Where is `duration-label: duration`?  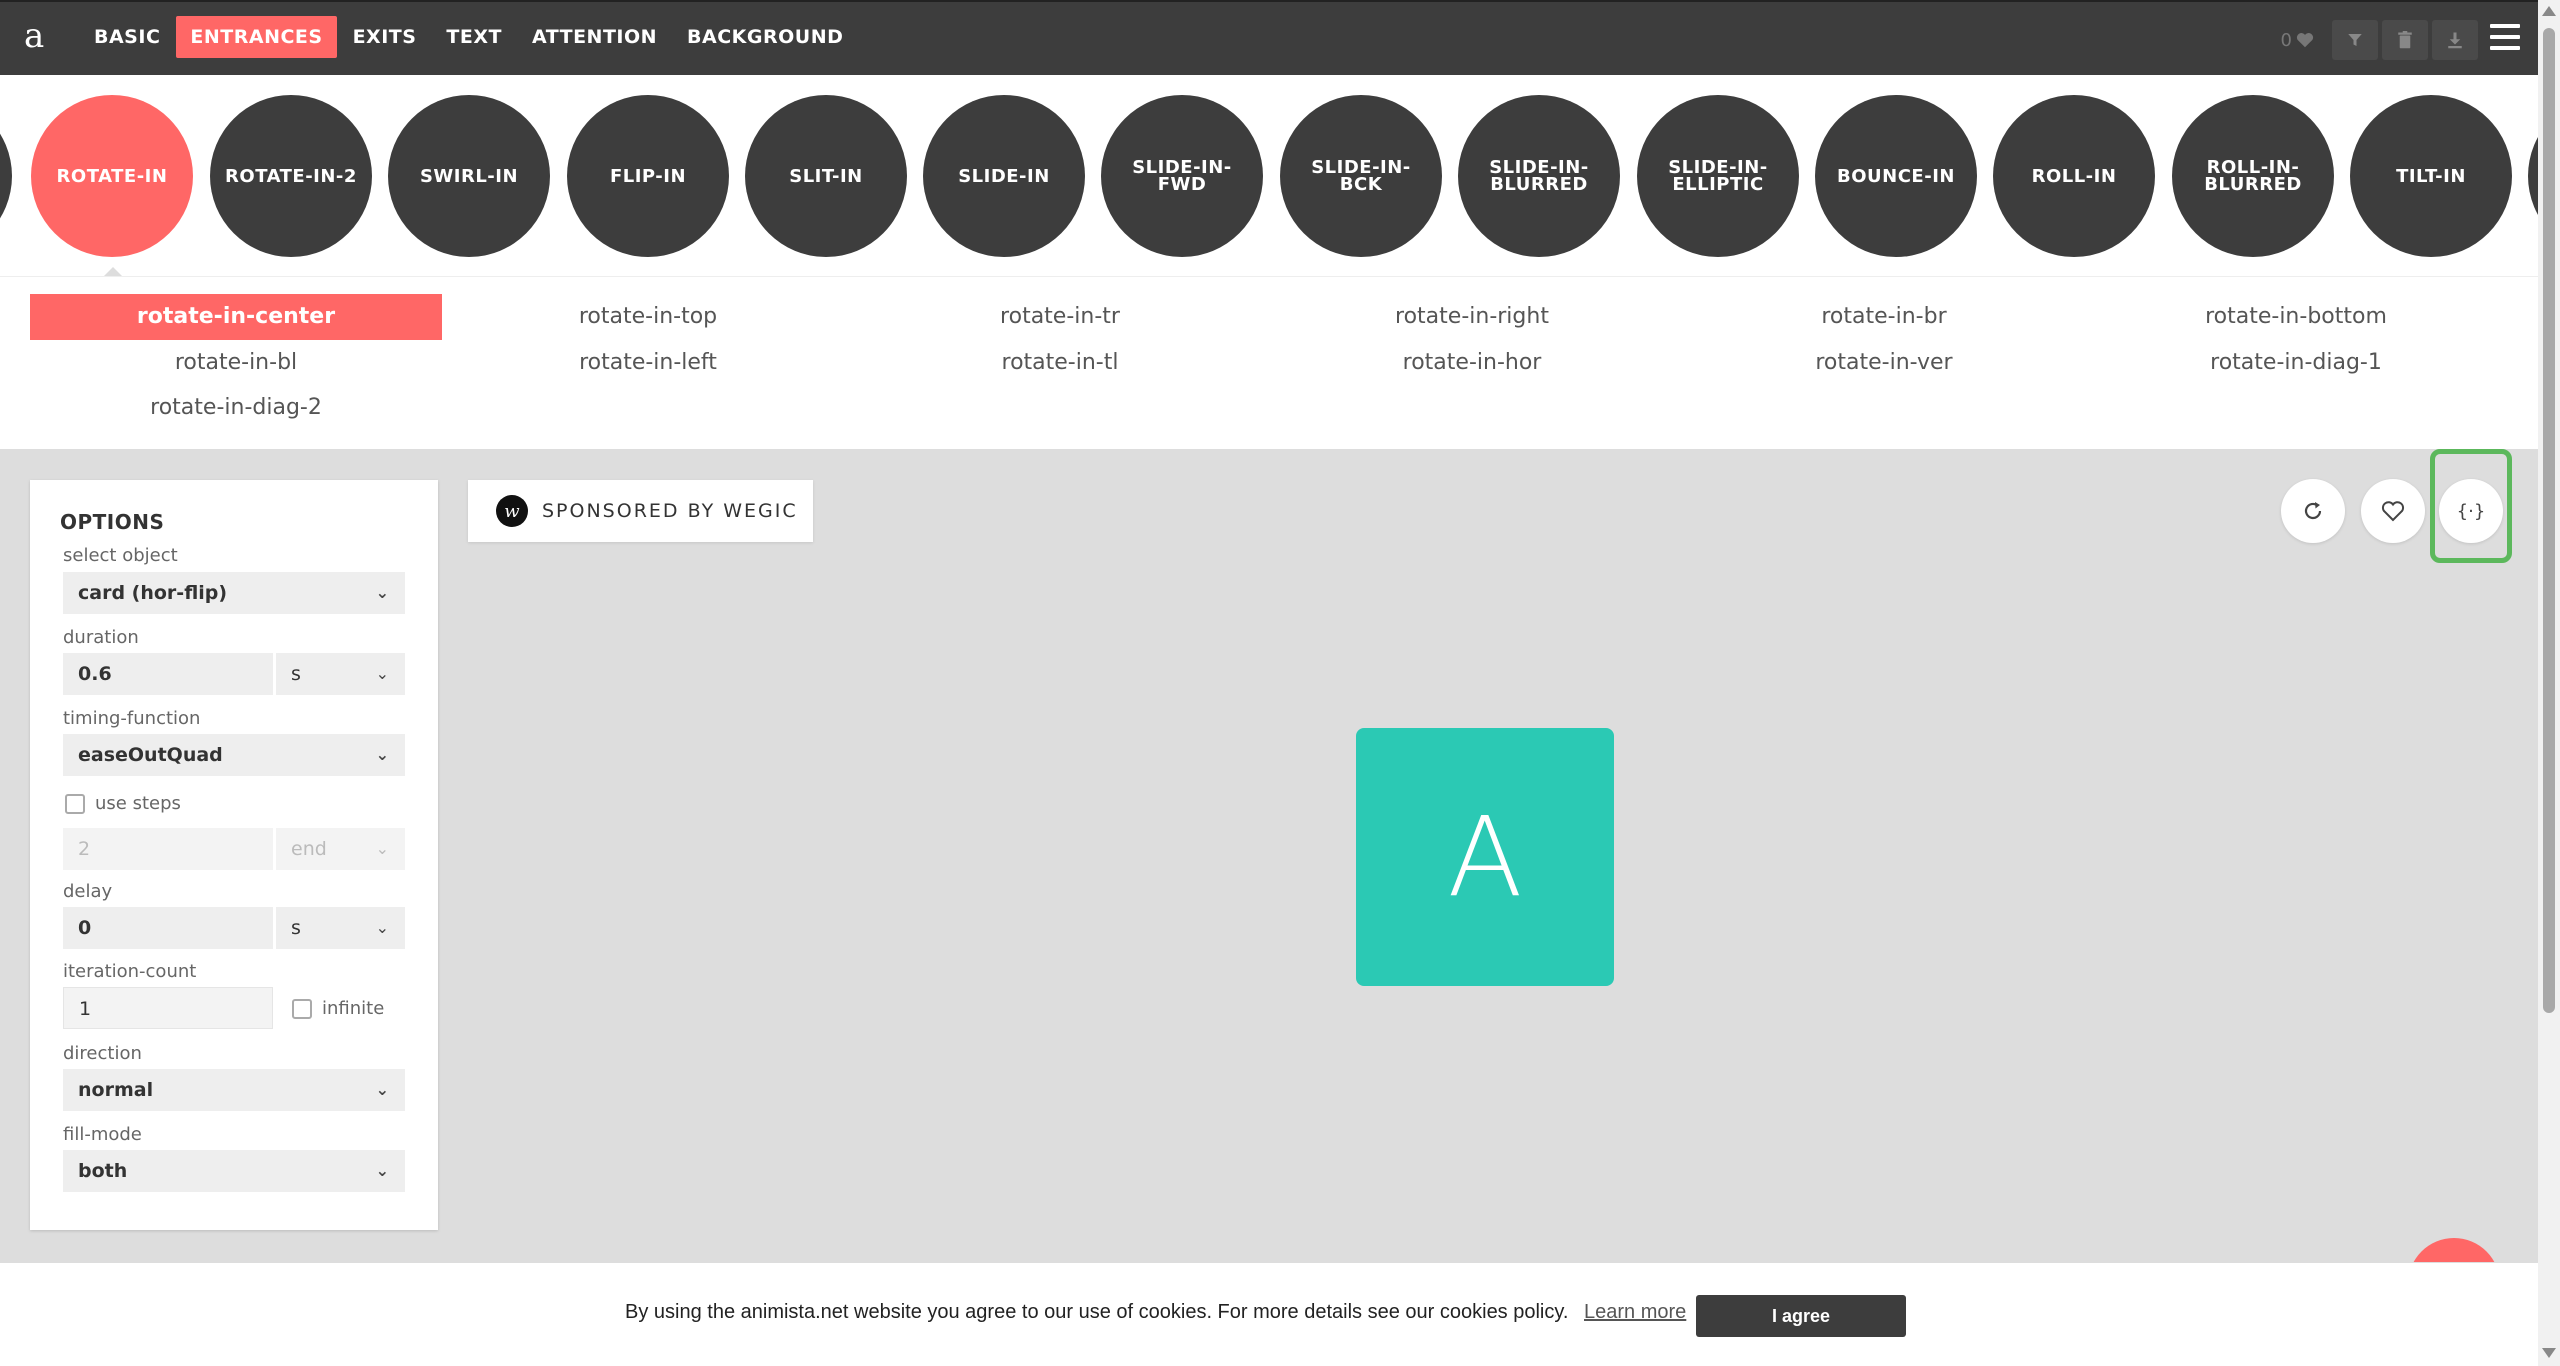 duration-label: duration is located at coordinates (101, 637).